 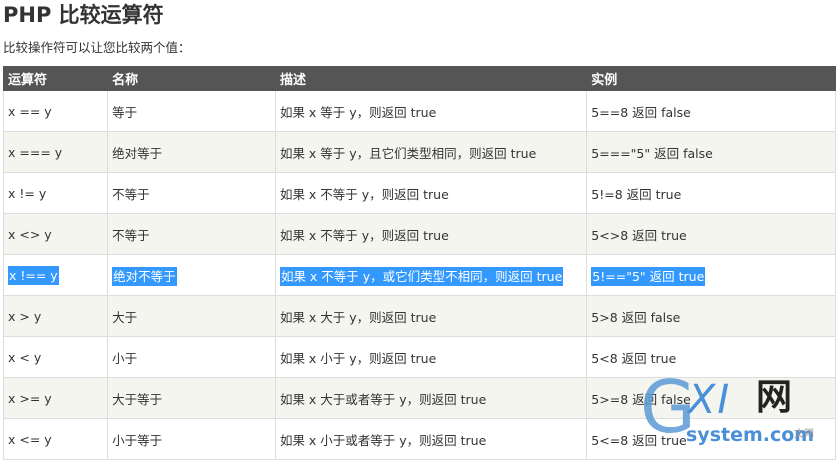 I want to click on header-name: 名称, so click(x=191, y=78).